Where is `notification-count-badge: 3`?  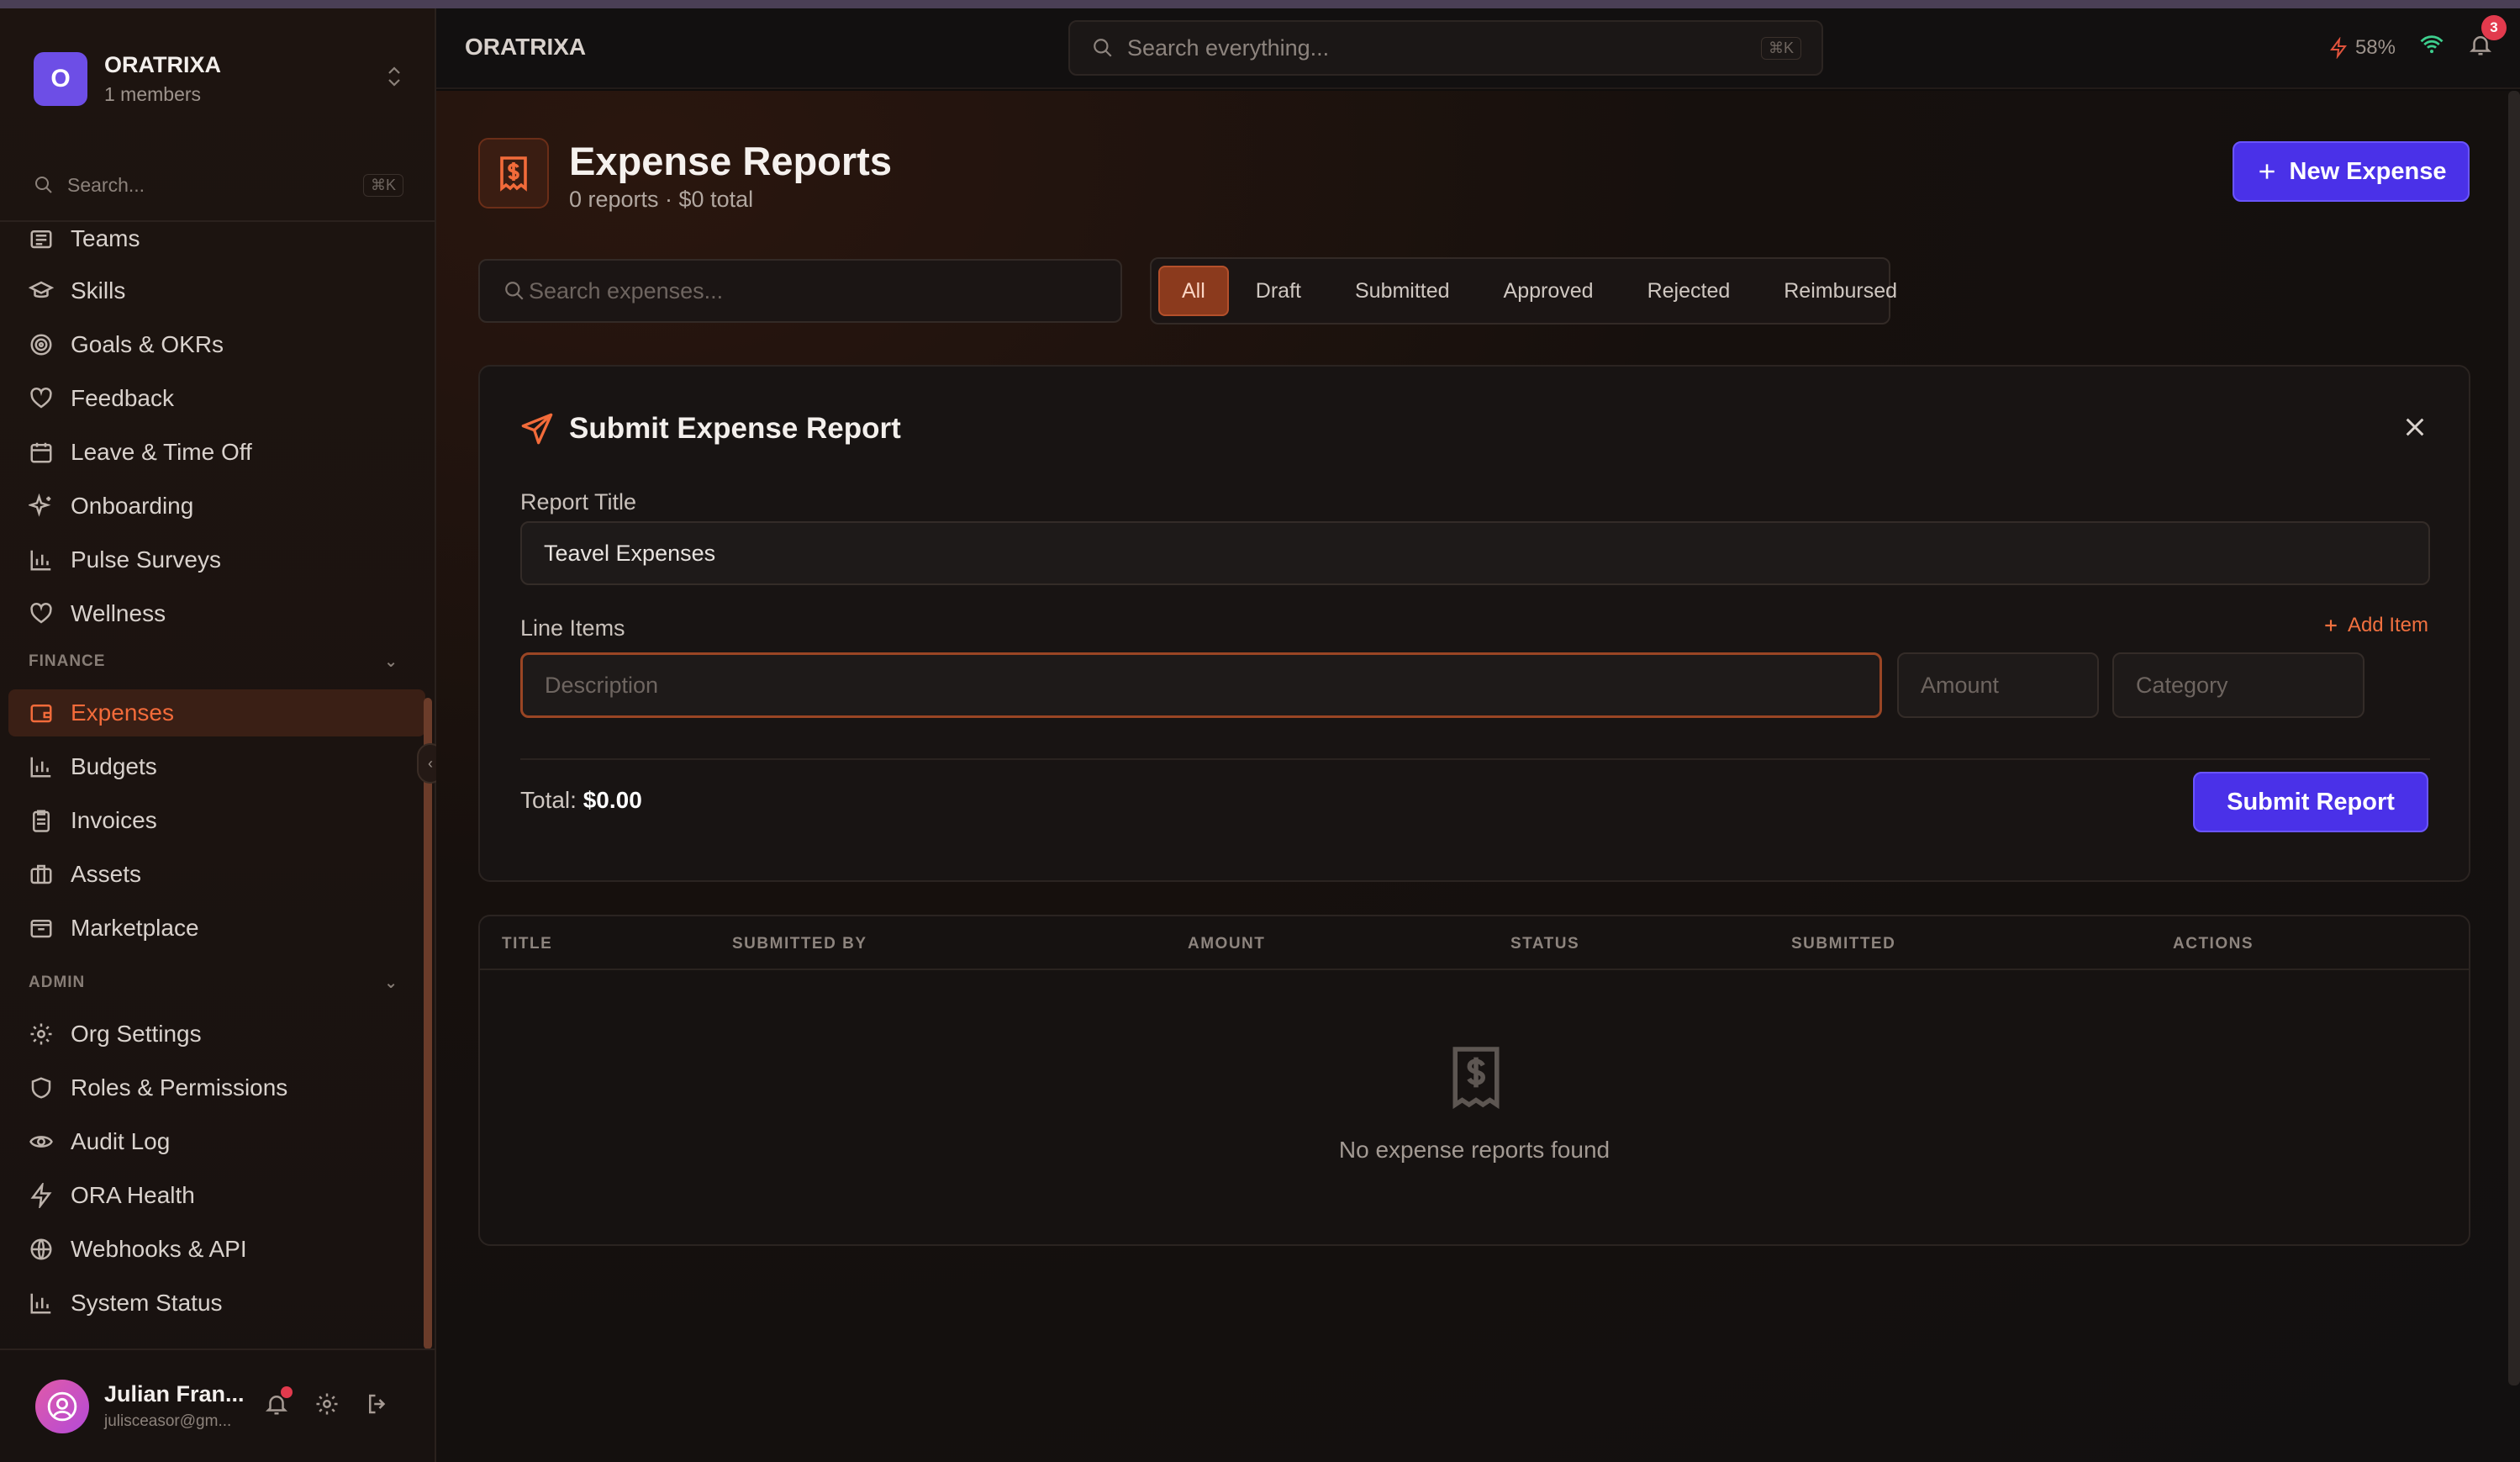
notification-count-badge: 3 is located at coordinates (2494, 28).